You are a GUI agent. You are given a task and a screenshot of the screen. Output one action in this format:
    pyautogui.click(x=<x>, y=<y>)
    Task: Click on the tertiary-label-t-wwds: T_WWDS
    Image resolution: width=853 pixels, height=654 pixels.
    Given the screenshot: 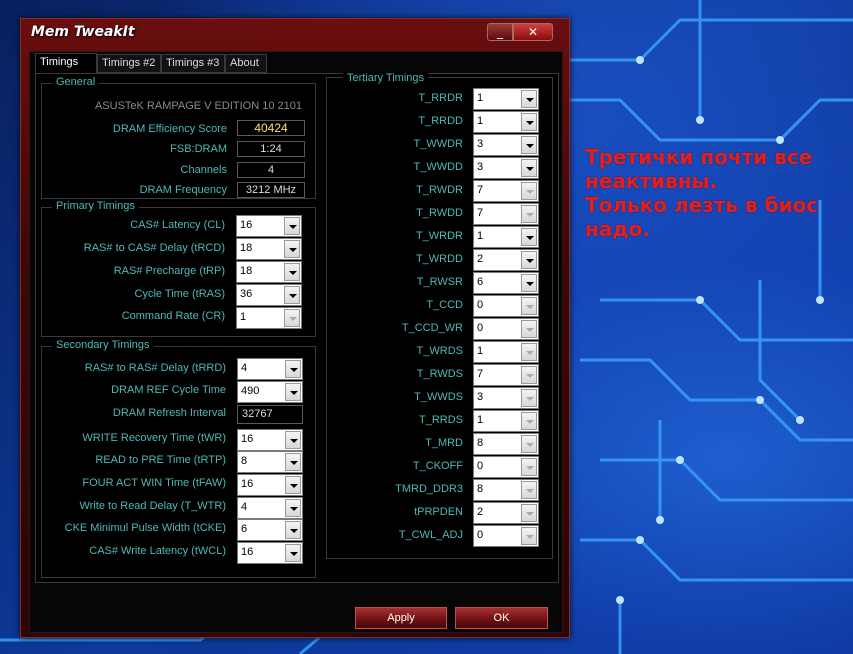 What is the action you would take?
    pyautogui.click(x=438, y=397)
    